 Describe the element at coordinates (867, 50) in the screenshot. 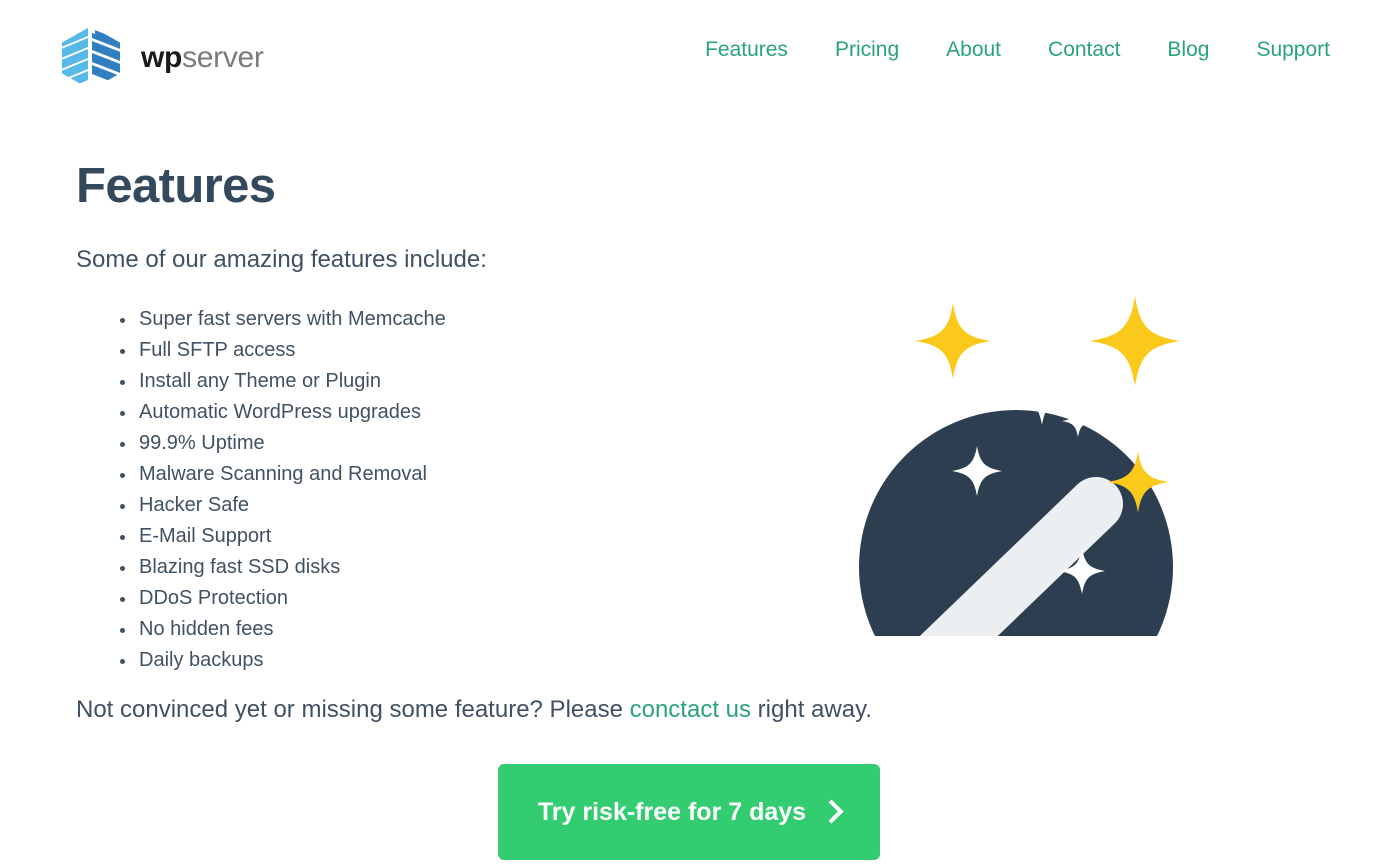

I see `nav-item-pricing: Pricing` at that location.